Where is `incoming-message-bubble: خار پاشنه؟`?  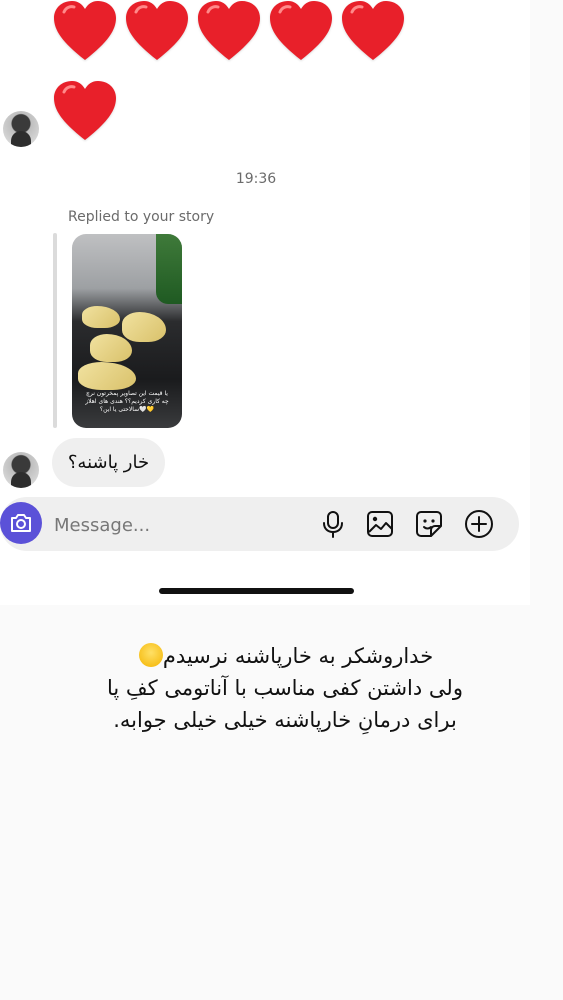 incoming-message-bubble: خار پاشنه؟ is located at coordinates (108, 462).